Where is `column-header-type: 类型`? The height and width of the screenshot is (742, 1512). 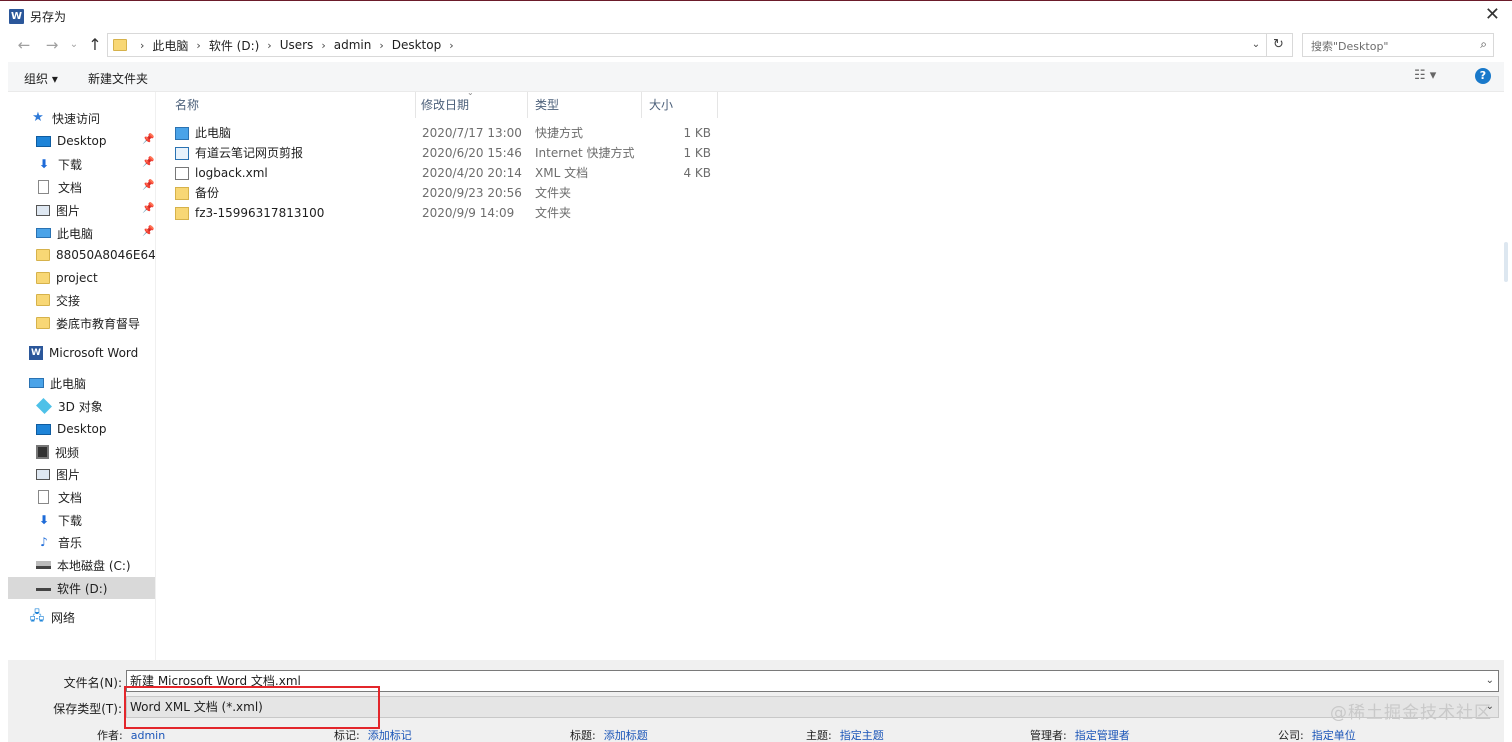 column-header-type: 类型 is located at coordinates (584, 105).